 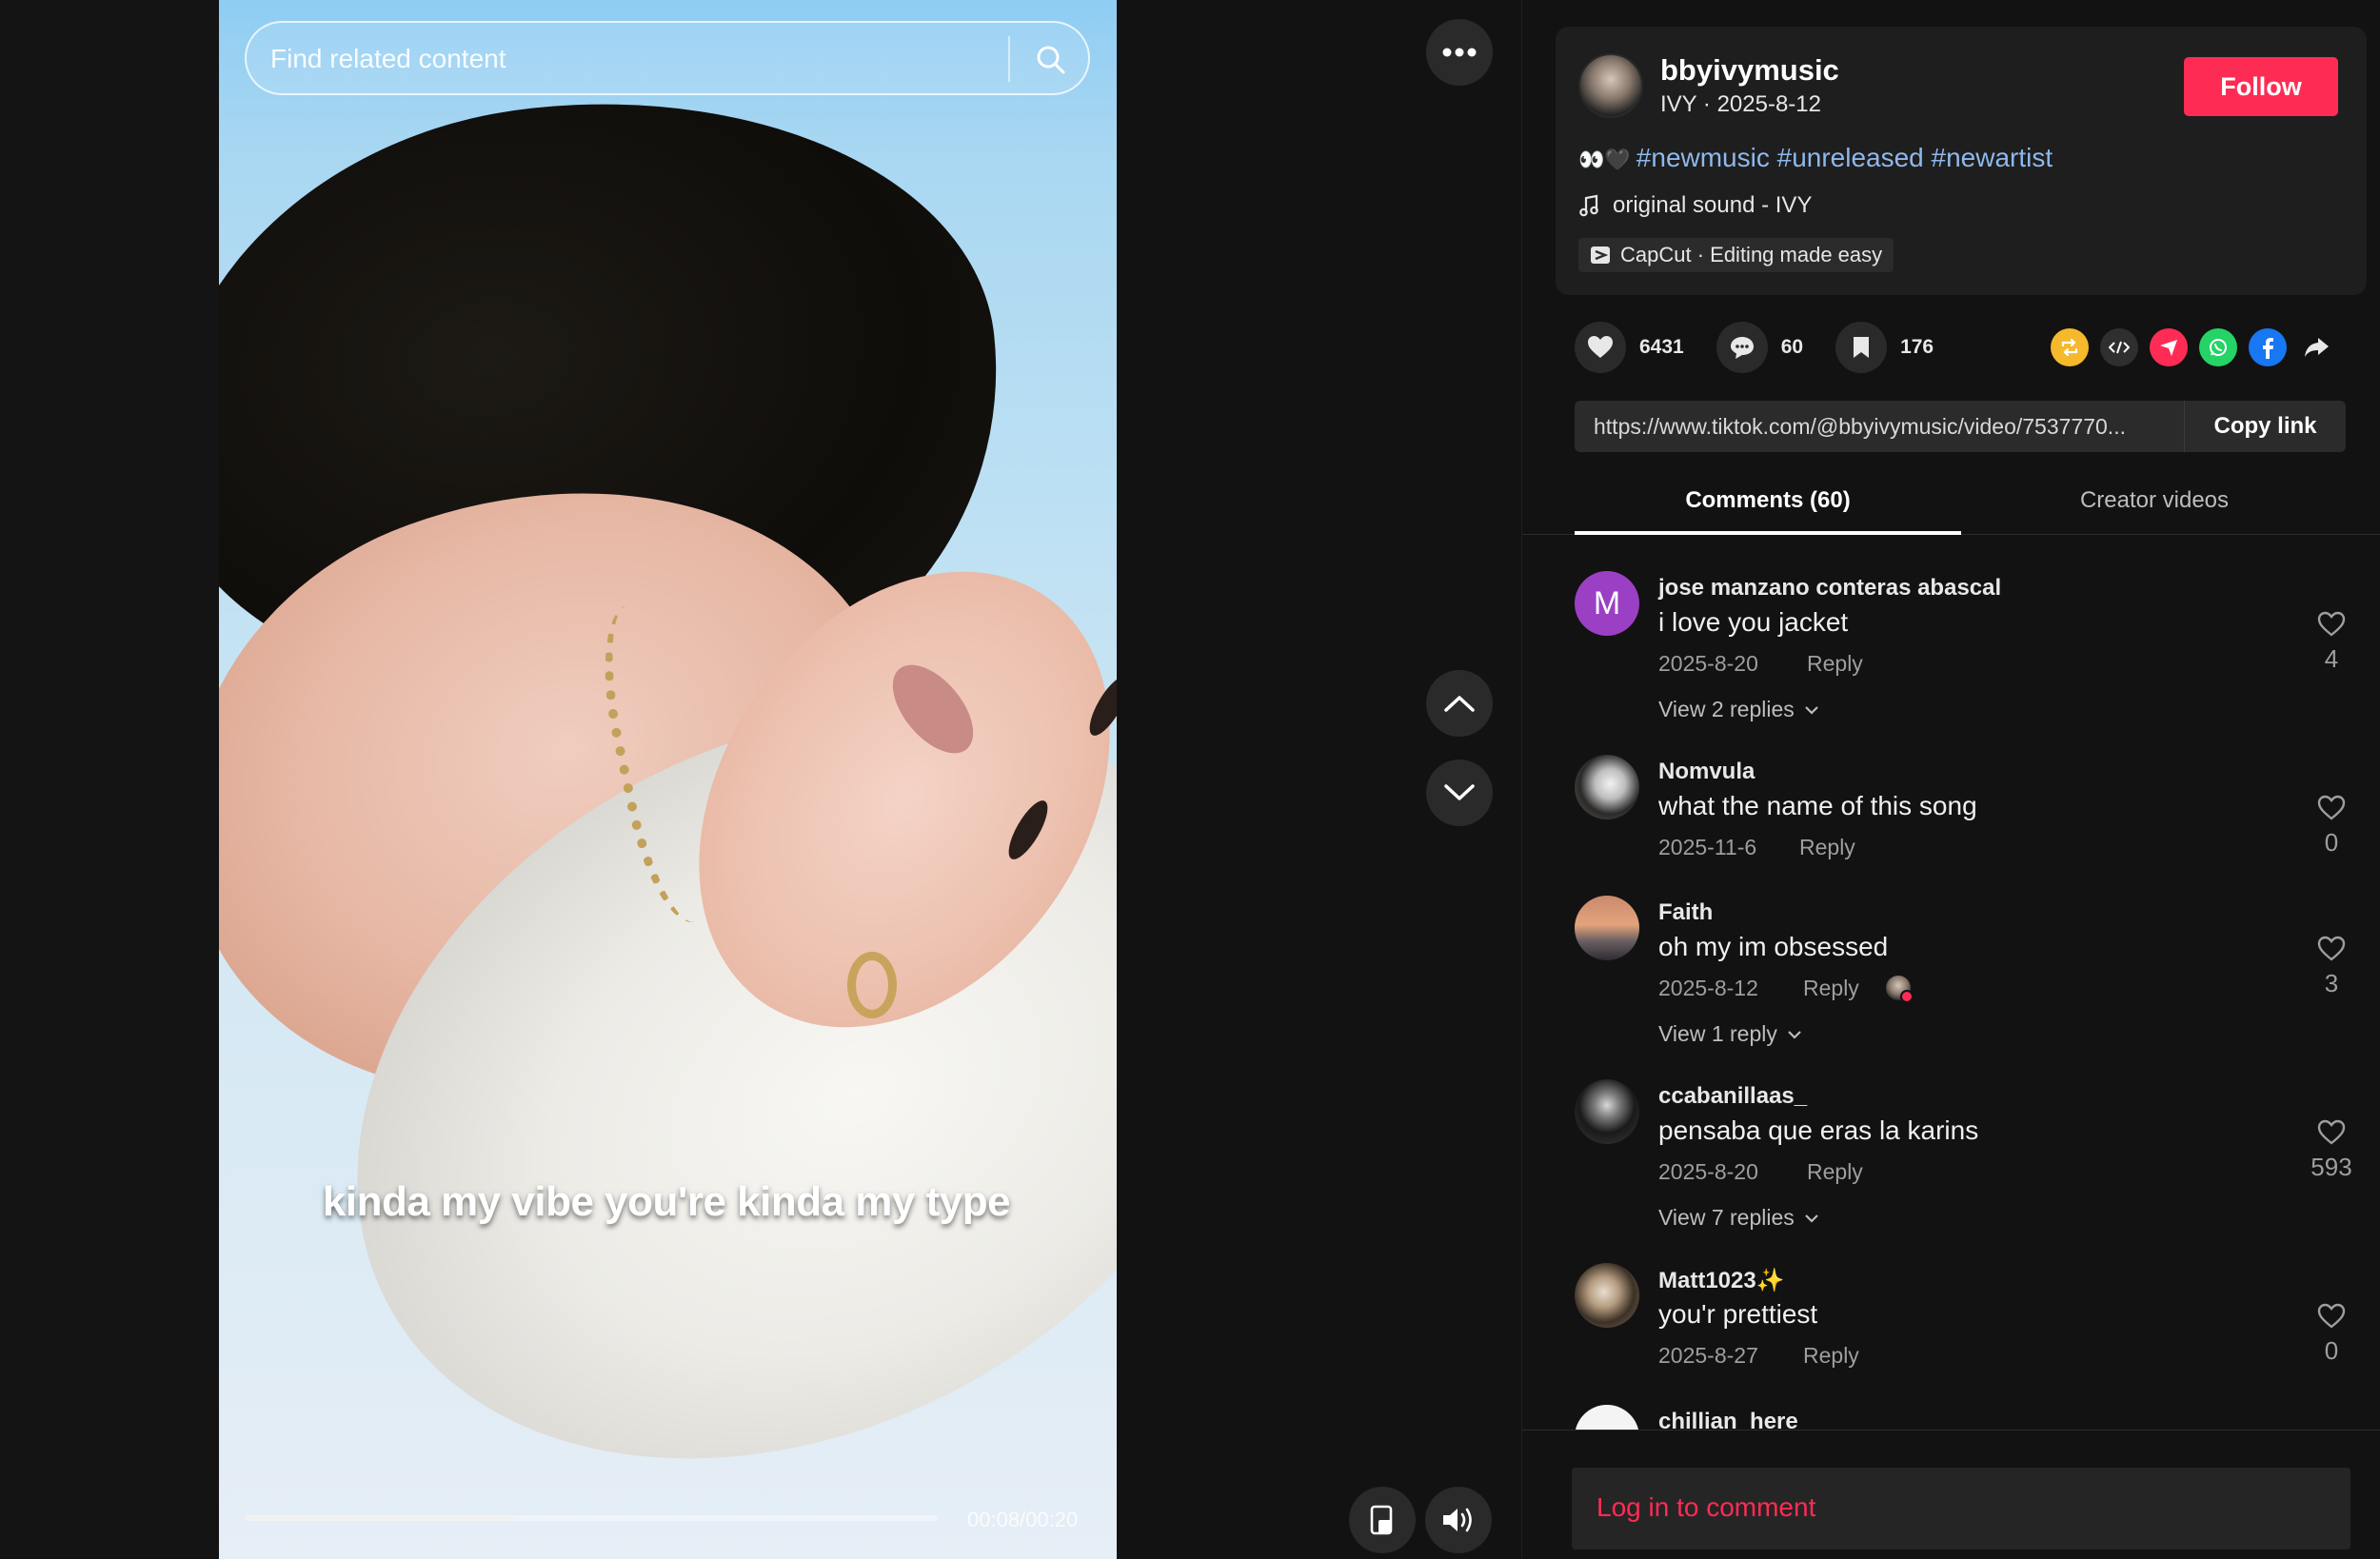 I want to click on mini-player-button, so click(x=1382, y=1520).